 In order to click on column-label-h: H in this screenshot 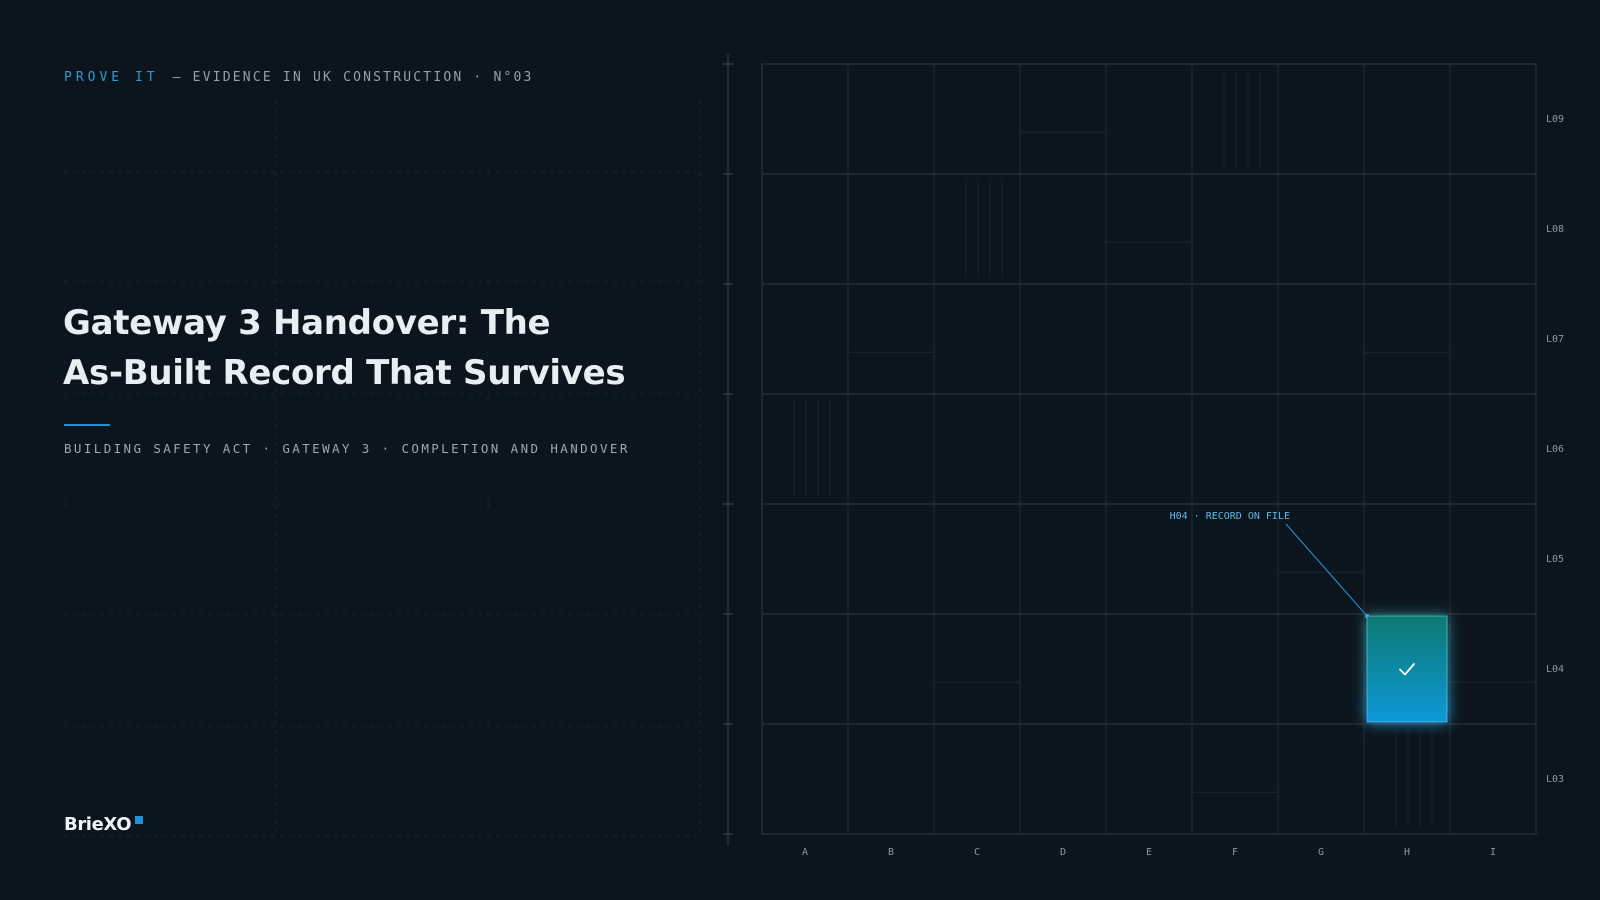, I will do `click(1407, 852)`.